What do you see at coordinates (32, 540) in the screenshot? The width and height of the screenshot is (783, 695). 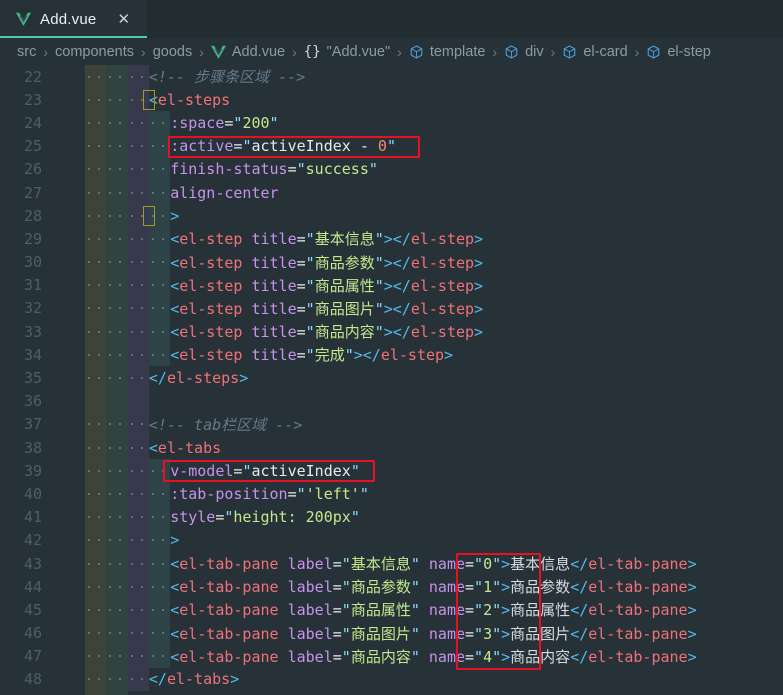 I see `line-number: 42` at bounding box center [32, 540].